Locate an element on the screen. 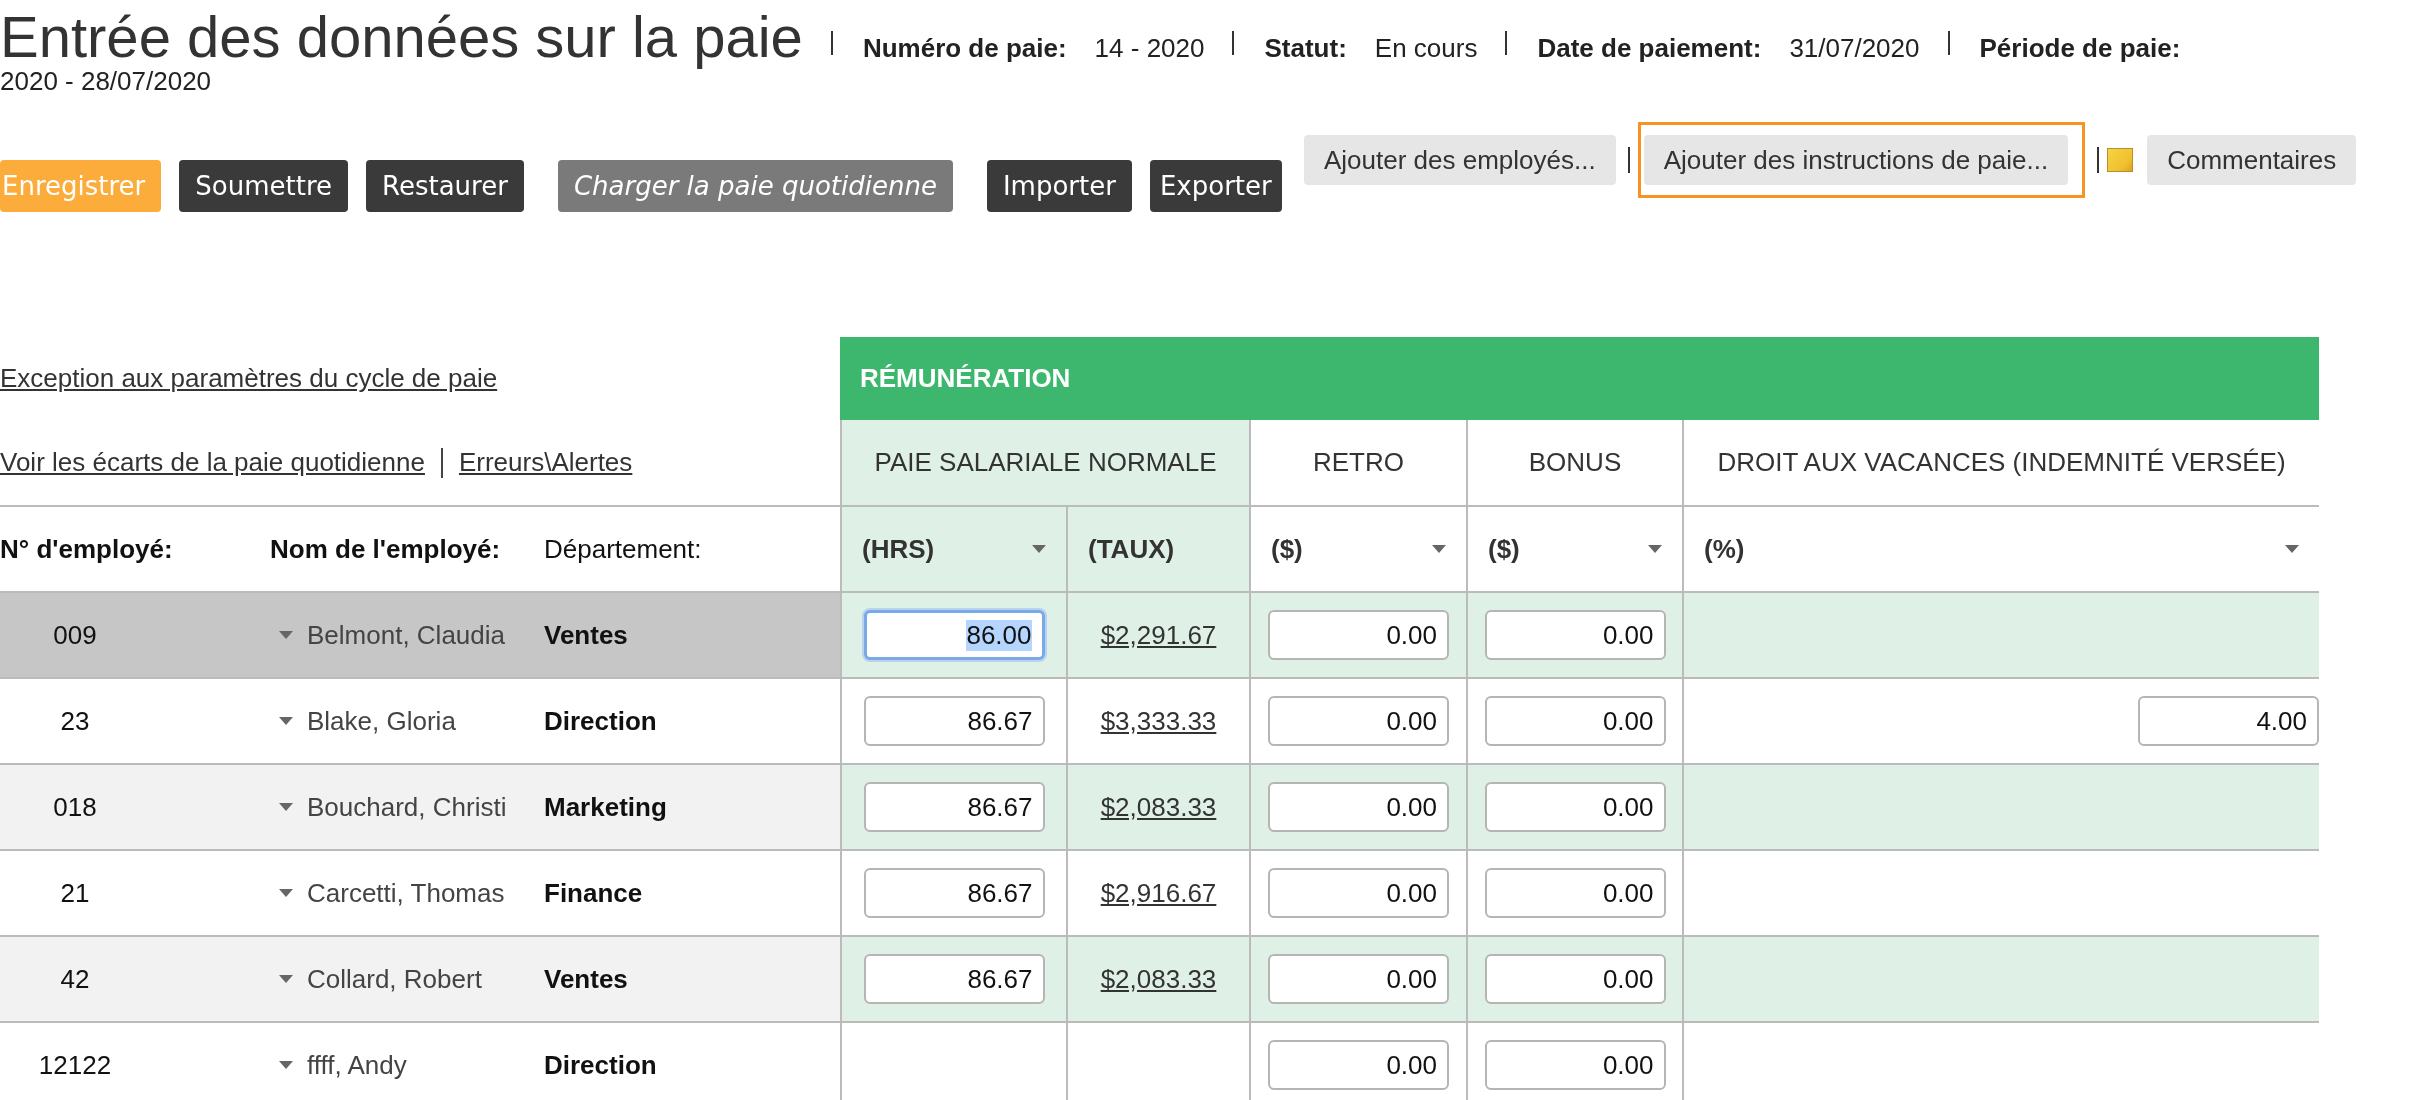  amount-link: $2,916.67 is located at coordinates (1158, 893).